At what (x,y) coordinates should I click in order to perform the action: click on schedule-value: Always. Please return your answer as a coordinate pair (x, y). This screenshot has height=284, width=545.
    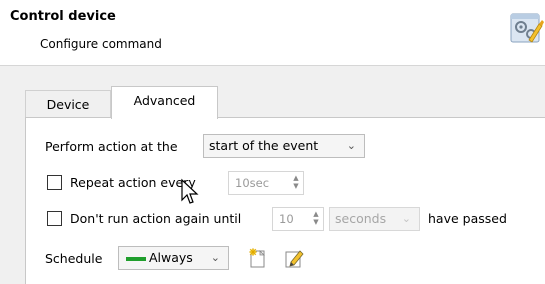
    Looking at the image, I should click on (171, 257).